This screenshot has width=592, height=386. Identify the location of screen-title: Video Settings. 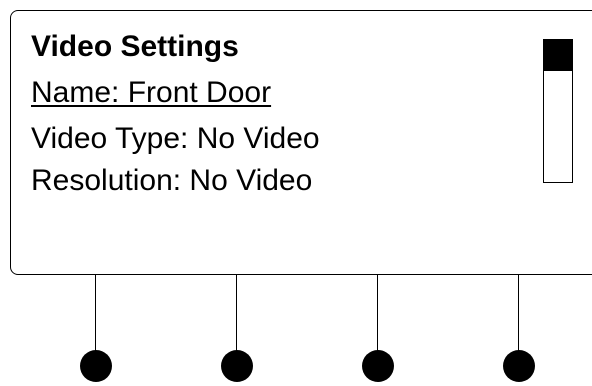
(135, 46).